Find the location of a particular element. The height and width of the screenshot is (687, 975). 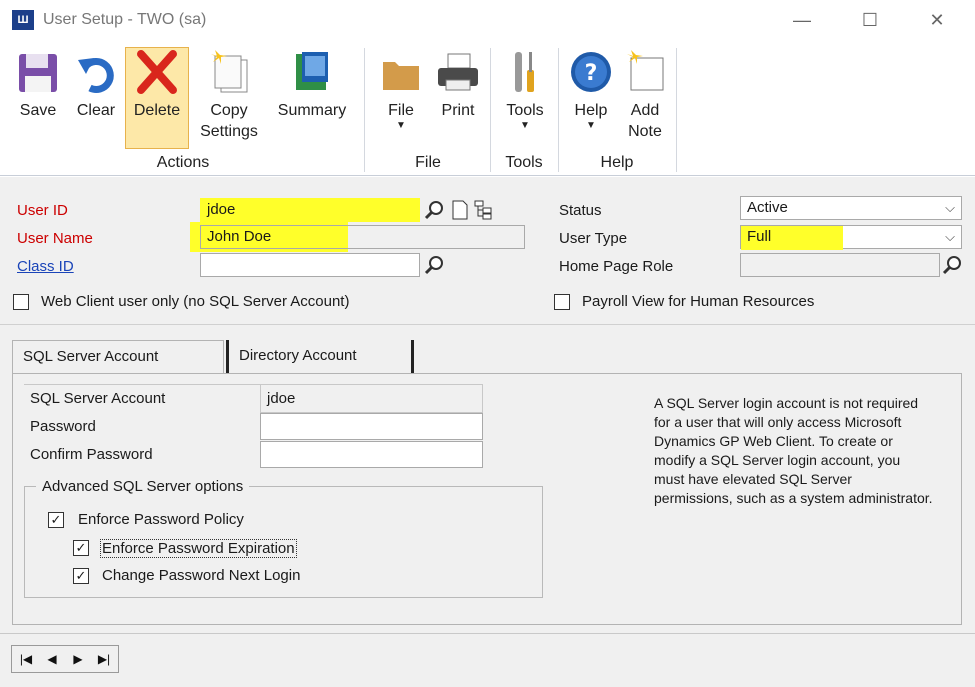

user-name-field: John Doe is located at coordinates (362, 237).